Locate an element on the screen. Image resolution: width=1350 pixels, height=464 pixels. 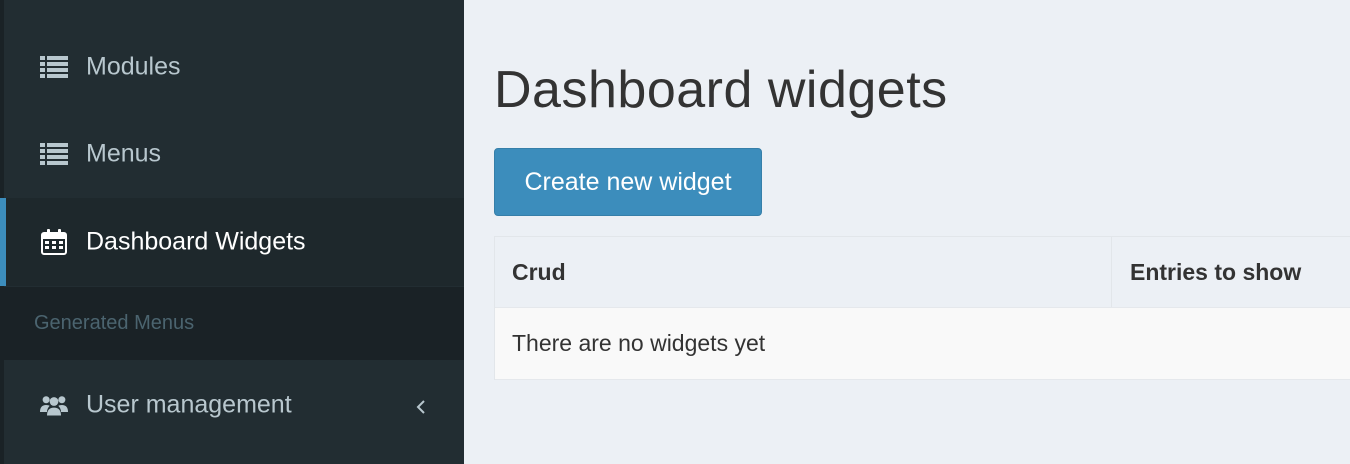
column-header-crud: Crud is located at coordinates (803, 272).